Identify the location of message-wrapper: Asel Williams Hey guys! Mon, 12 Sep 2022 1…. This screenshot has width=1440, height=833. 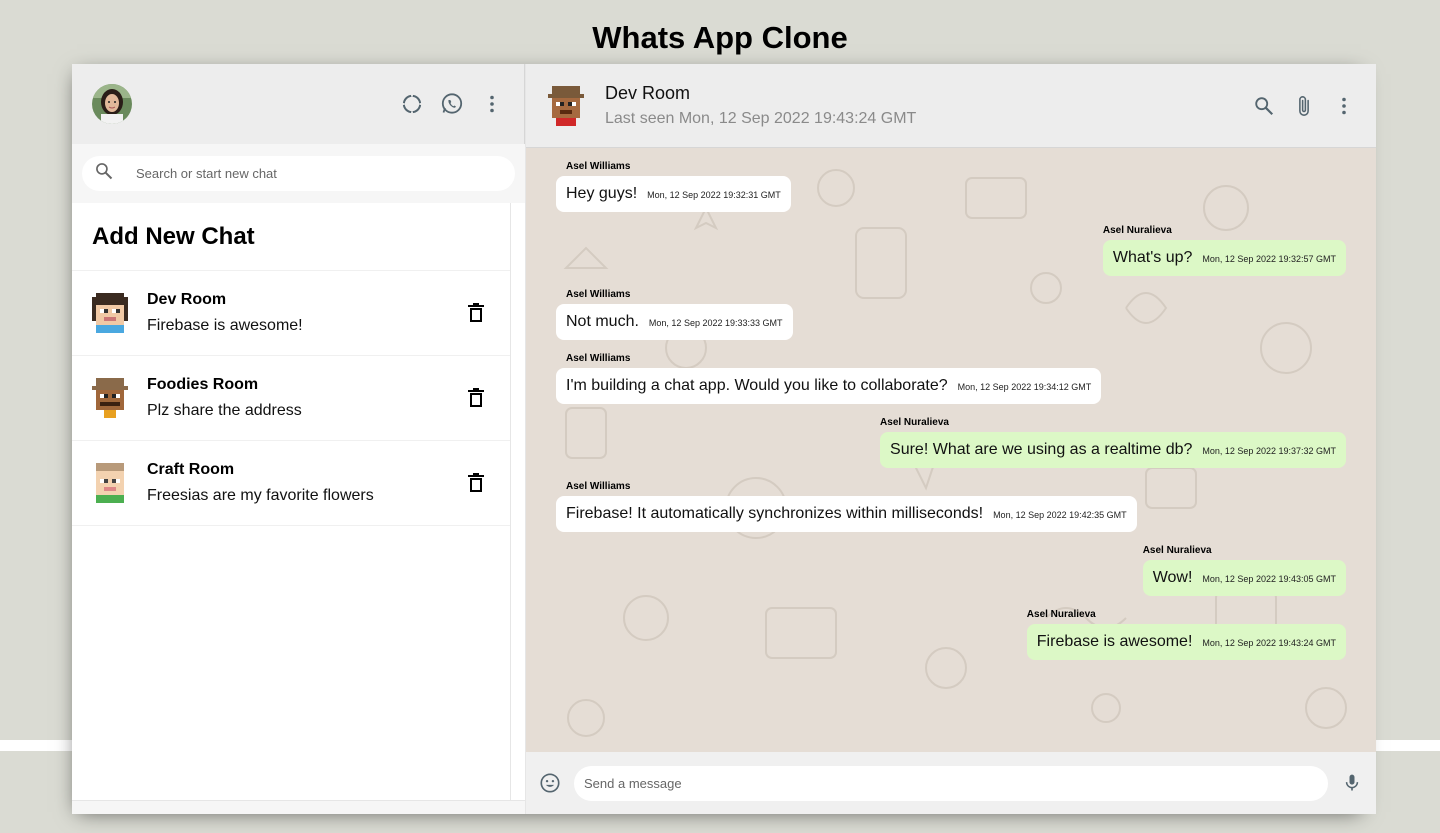
(673, 186).